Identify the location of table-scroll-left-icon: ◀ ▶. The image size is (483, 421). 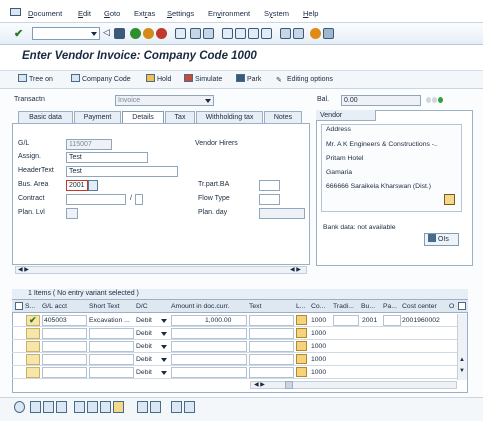
(259, 384).